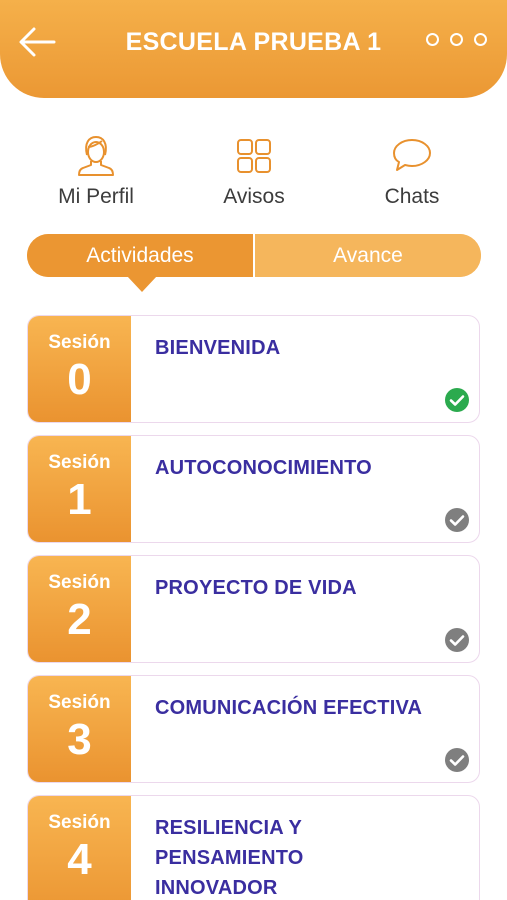  I want to click on session-number: 2, so click(79, 619).